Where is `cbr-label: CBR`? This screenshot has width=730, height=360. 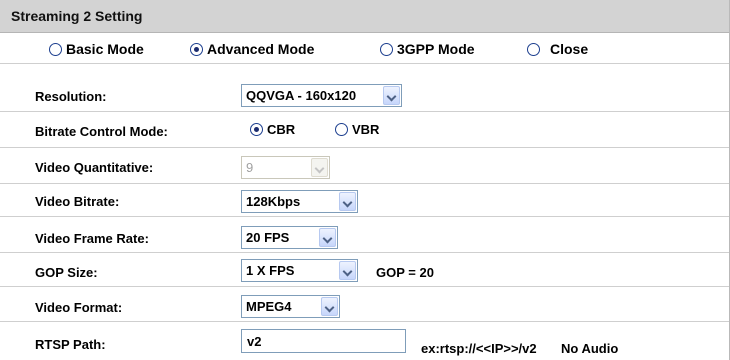 cbr-label: CBR is located at coordinates (281, 129).